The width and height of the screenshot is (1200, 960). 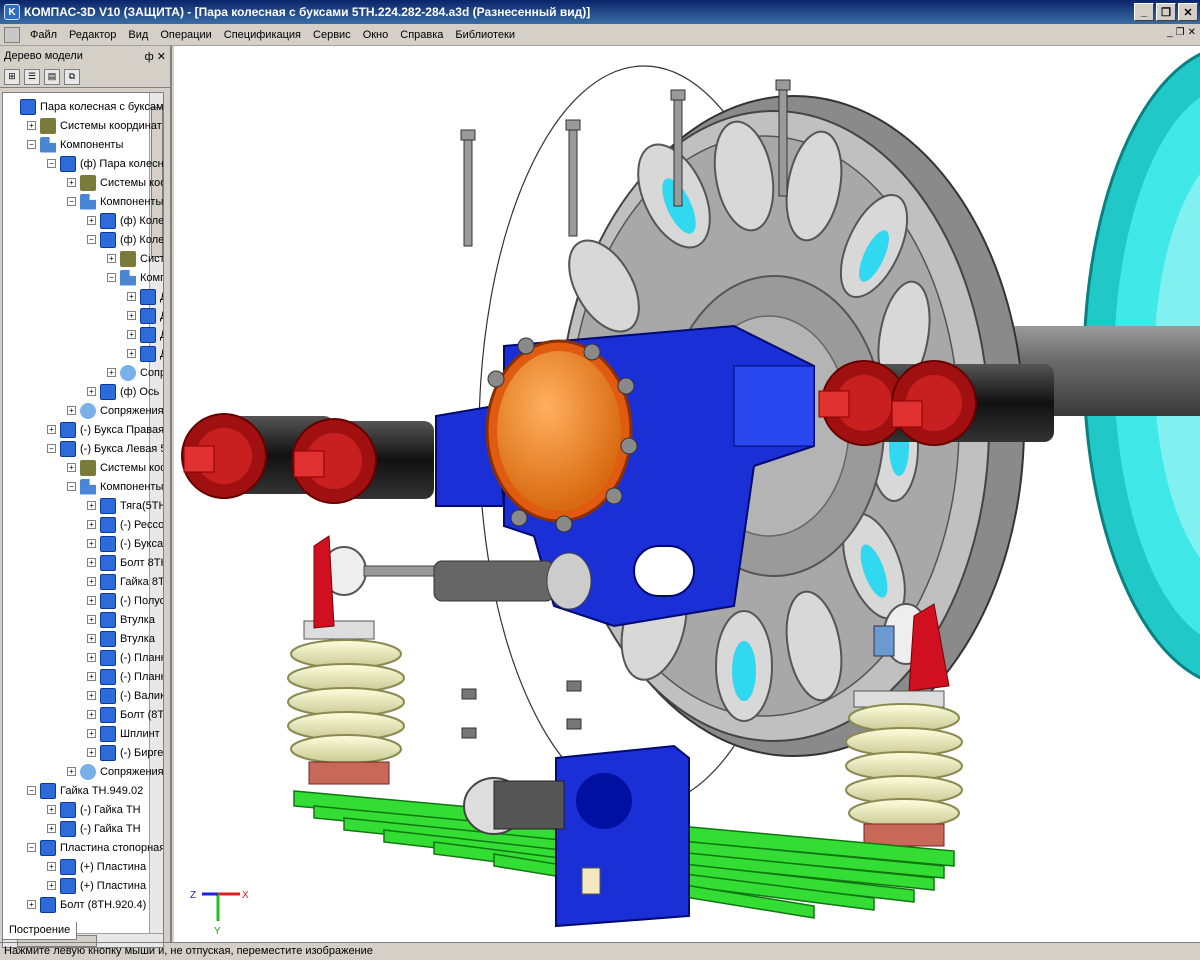 I want to click on tree-node: + Тяга(5ТН), so click(x=125, y=505).